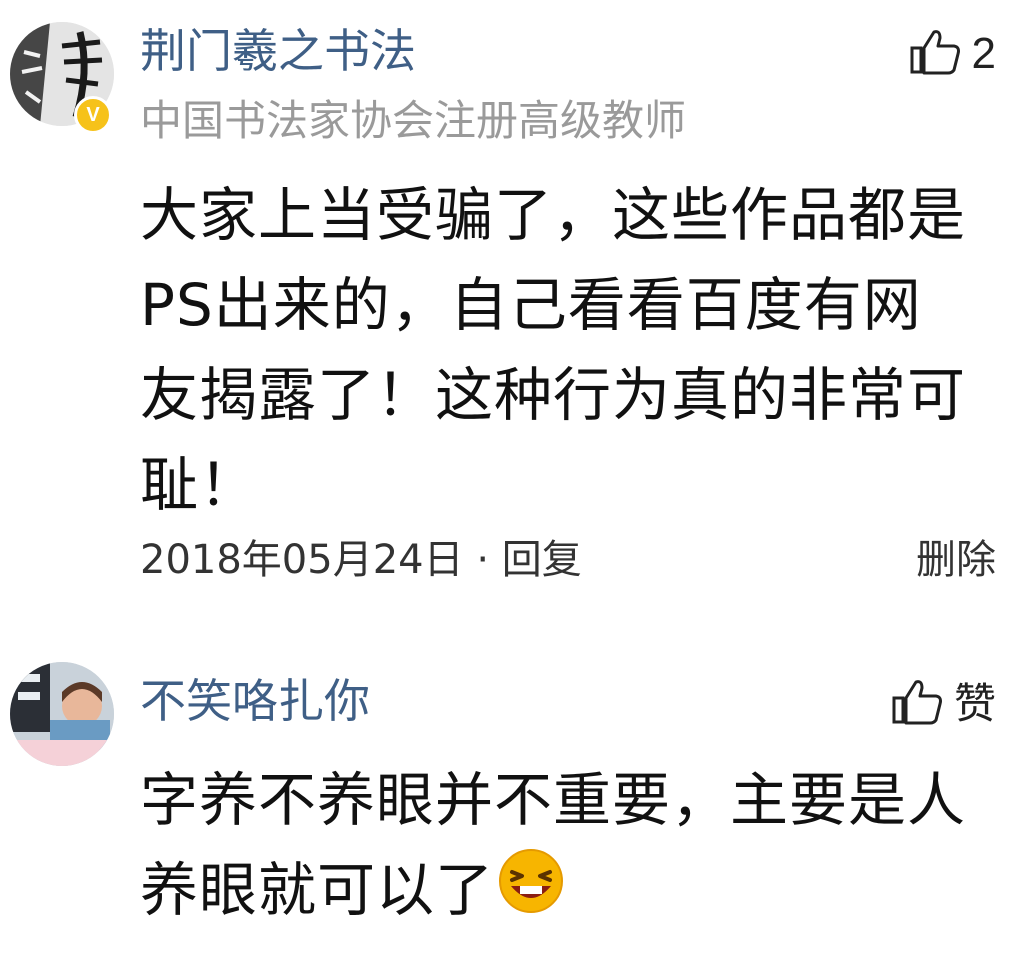 This screenshot has height=966, width=1014. I want to click on like-button: 赞, so click(944, 704).